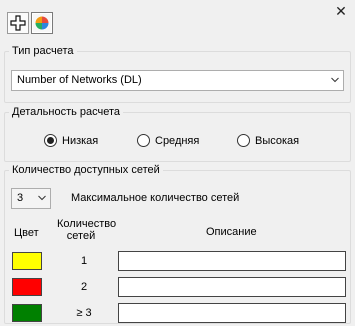  What do you see at coordinates (30, 23) in the screenshot?
I see `toolbar` at bounding box center [30, 23].